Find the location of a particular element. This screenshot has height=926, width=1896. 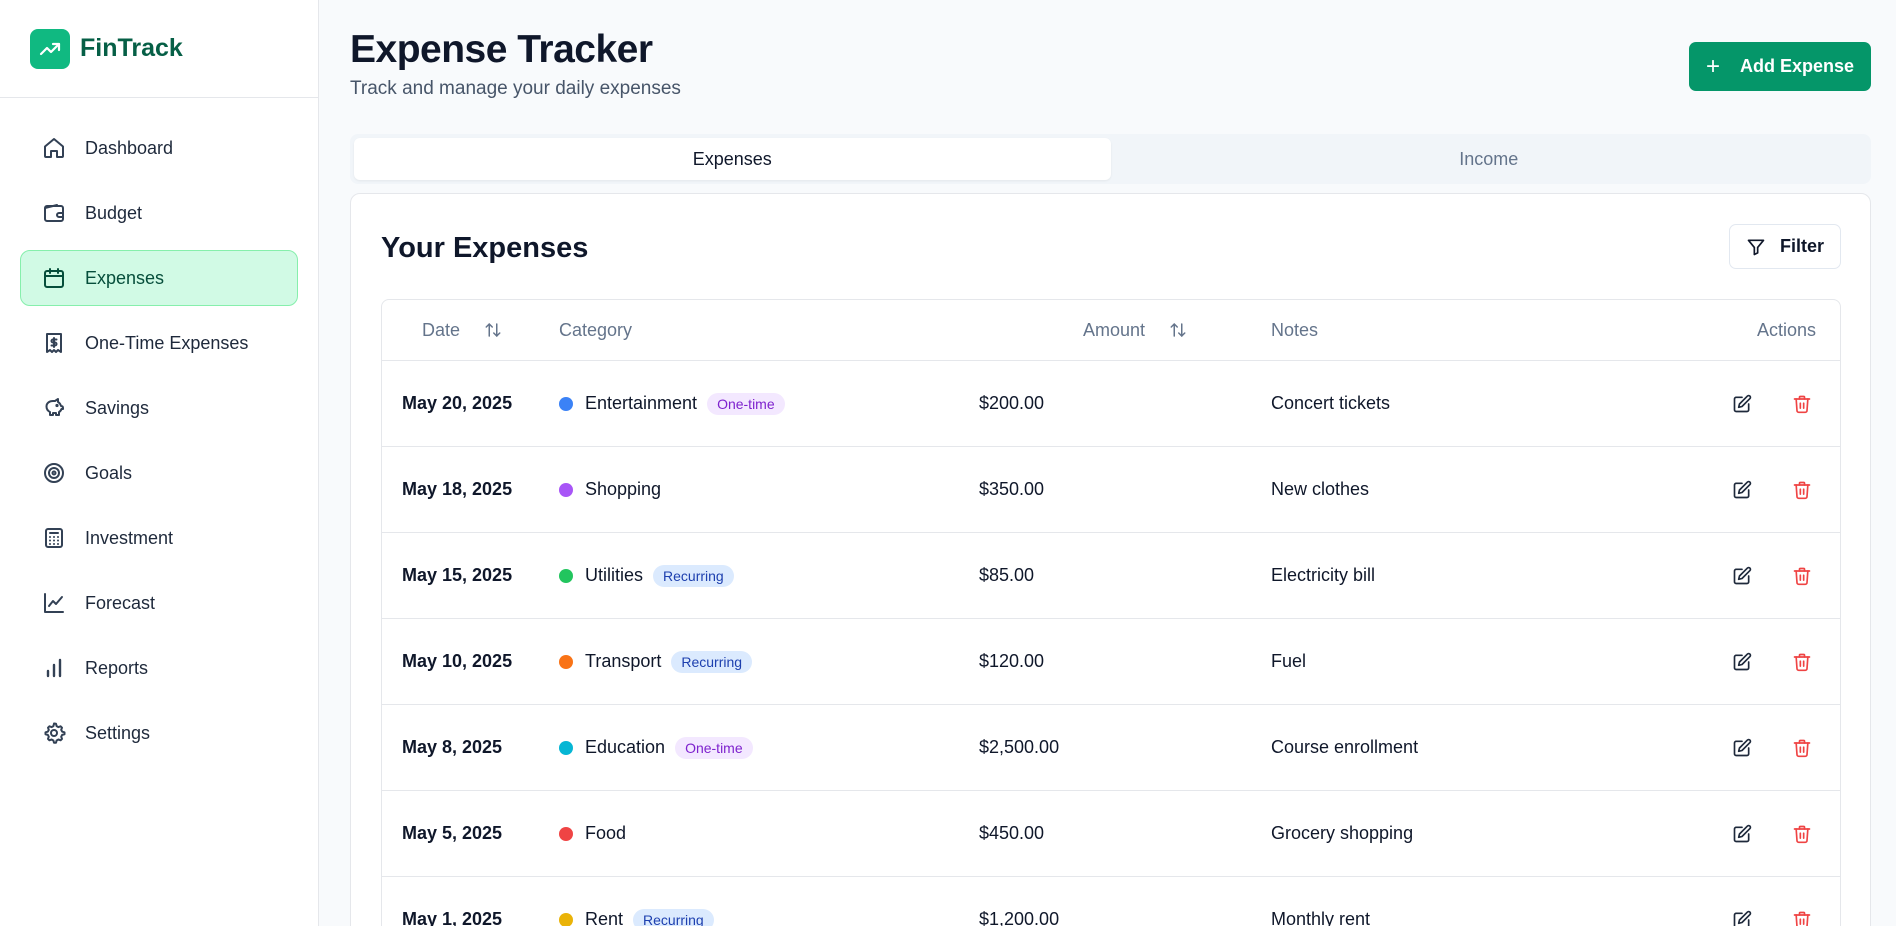

category-label: Entertainment is located at coordinates (641, 403).